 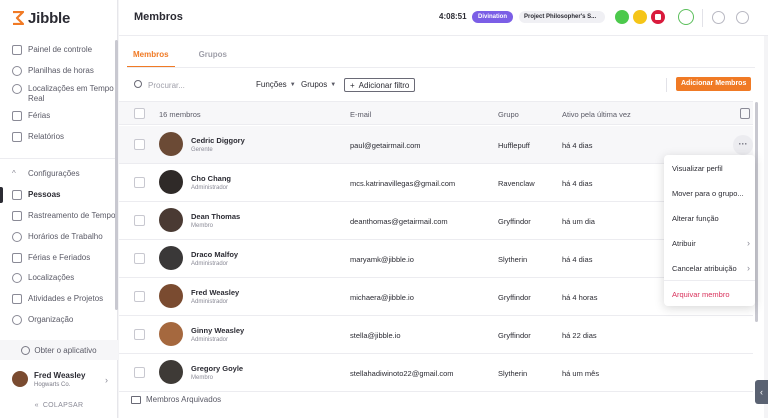 I want to click on sidebar-item-live-locations: Localizações em Tempo Real, so click(x=58, y=94).